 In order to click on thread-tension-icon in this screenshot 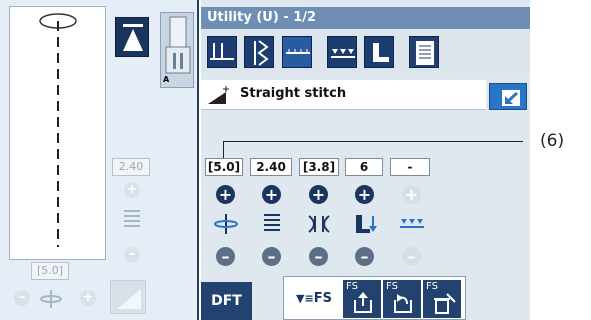, I will do `click(319, 224)`.